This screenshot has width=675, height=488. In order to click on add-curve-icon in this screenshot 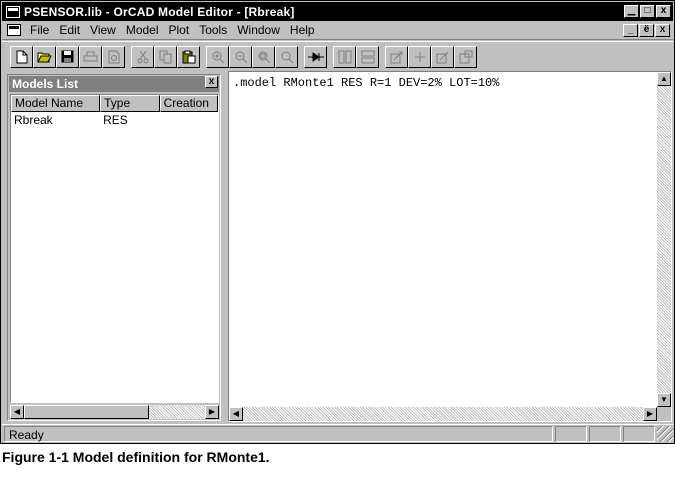, I will do `click(419, 56)`.